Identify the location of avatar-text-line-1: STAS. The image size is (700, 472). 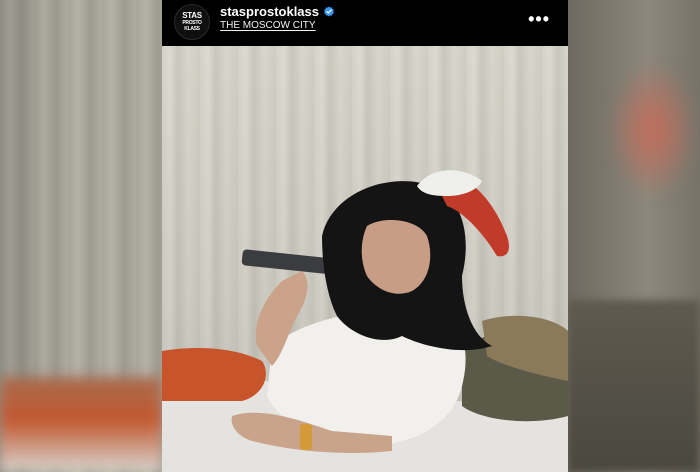
(192, 15).